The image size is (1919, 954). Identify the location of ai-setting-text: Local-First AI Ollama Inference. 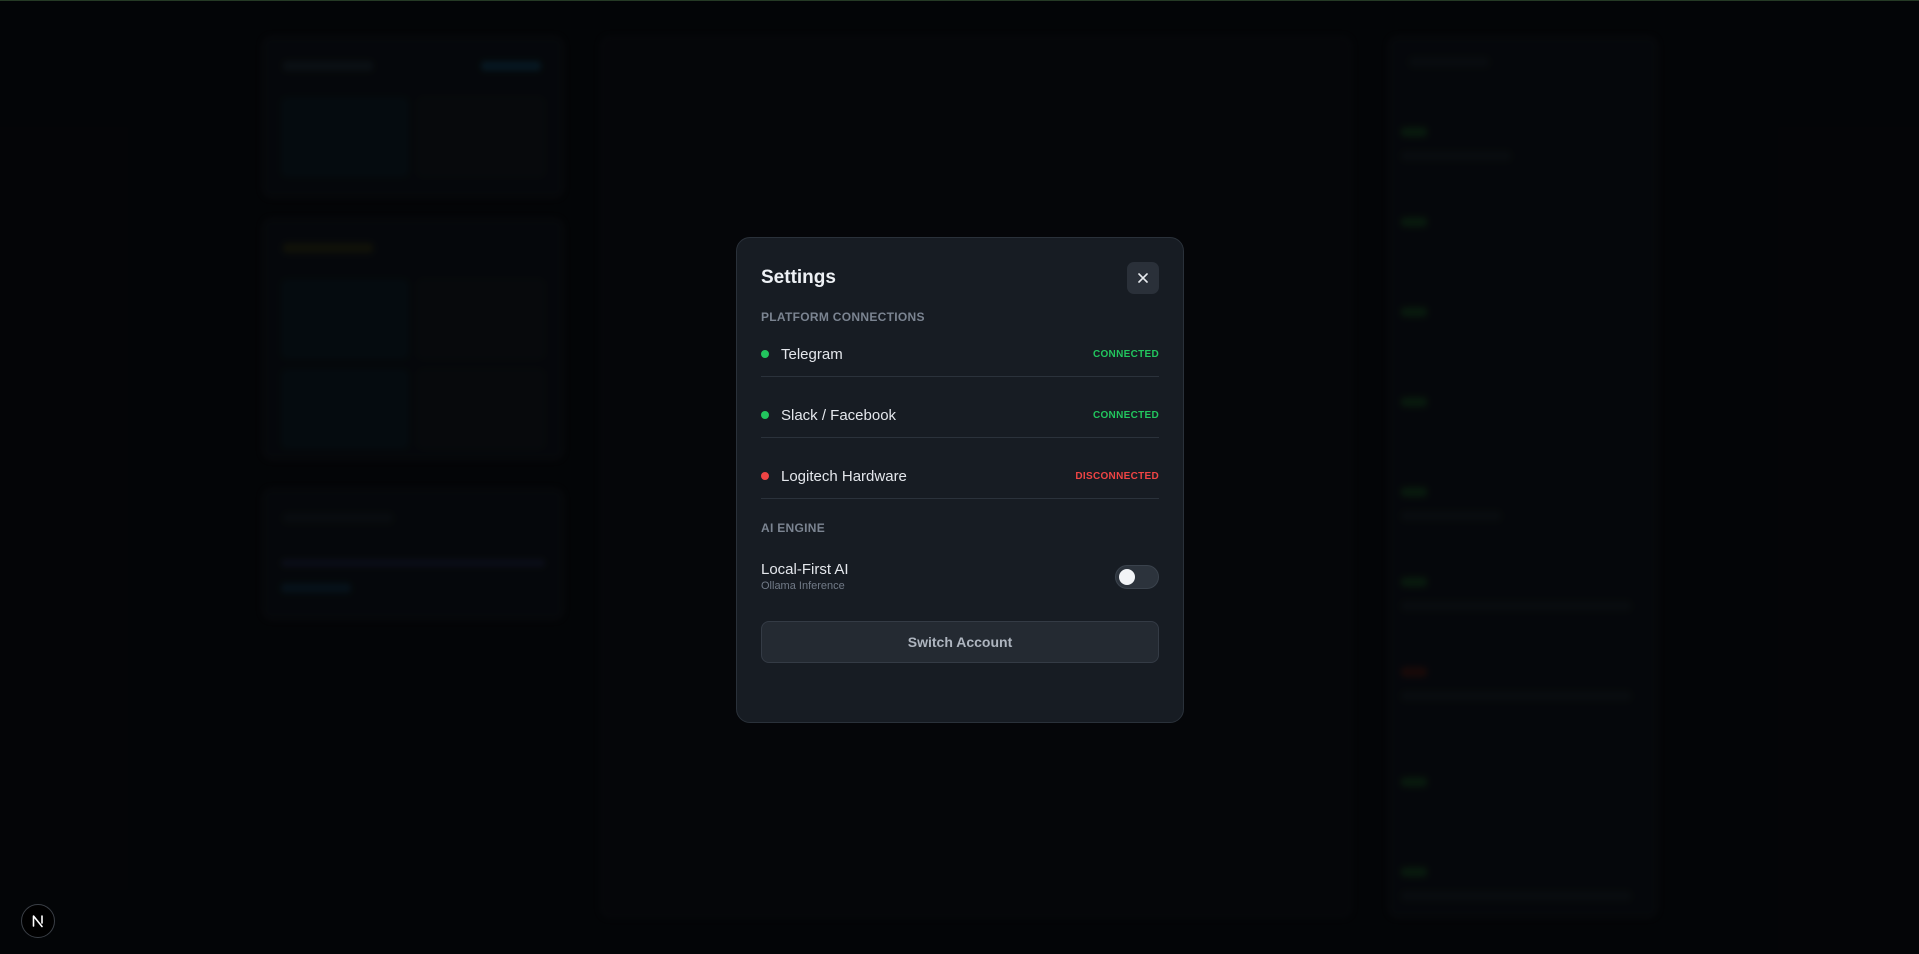
(805, 576).